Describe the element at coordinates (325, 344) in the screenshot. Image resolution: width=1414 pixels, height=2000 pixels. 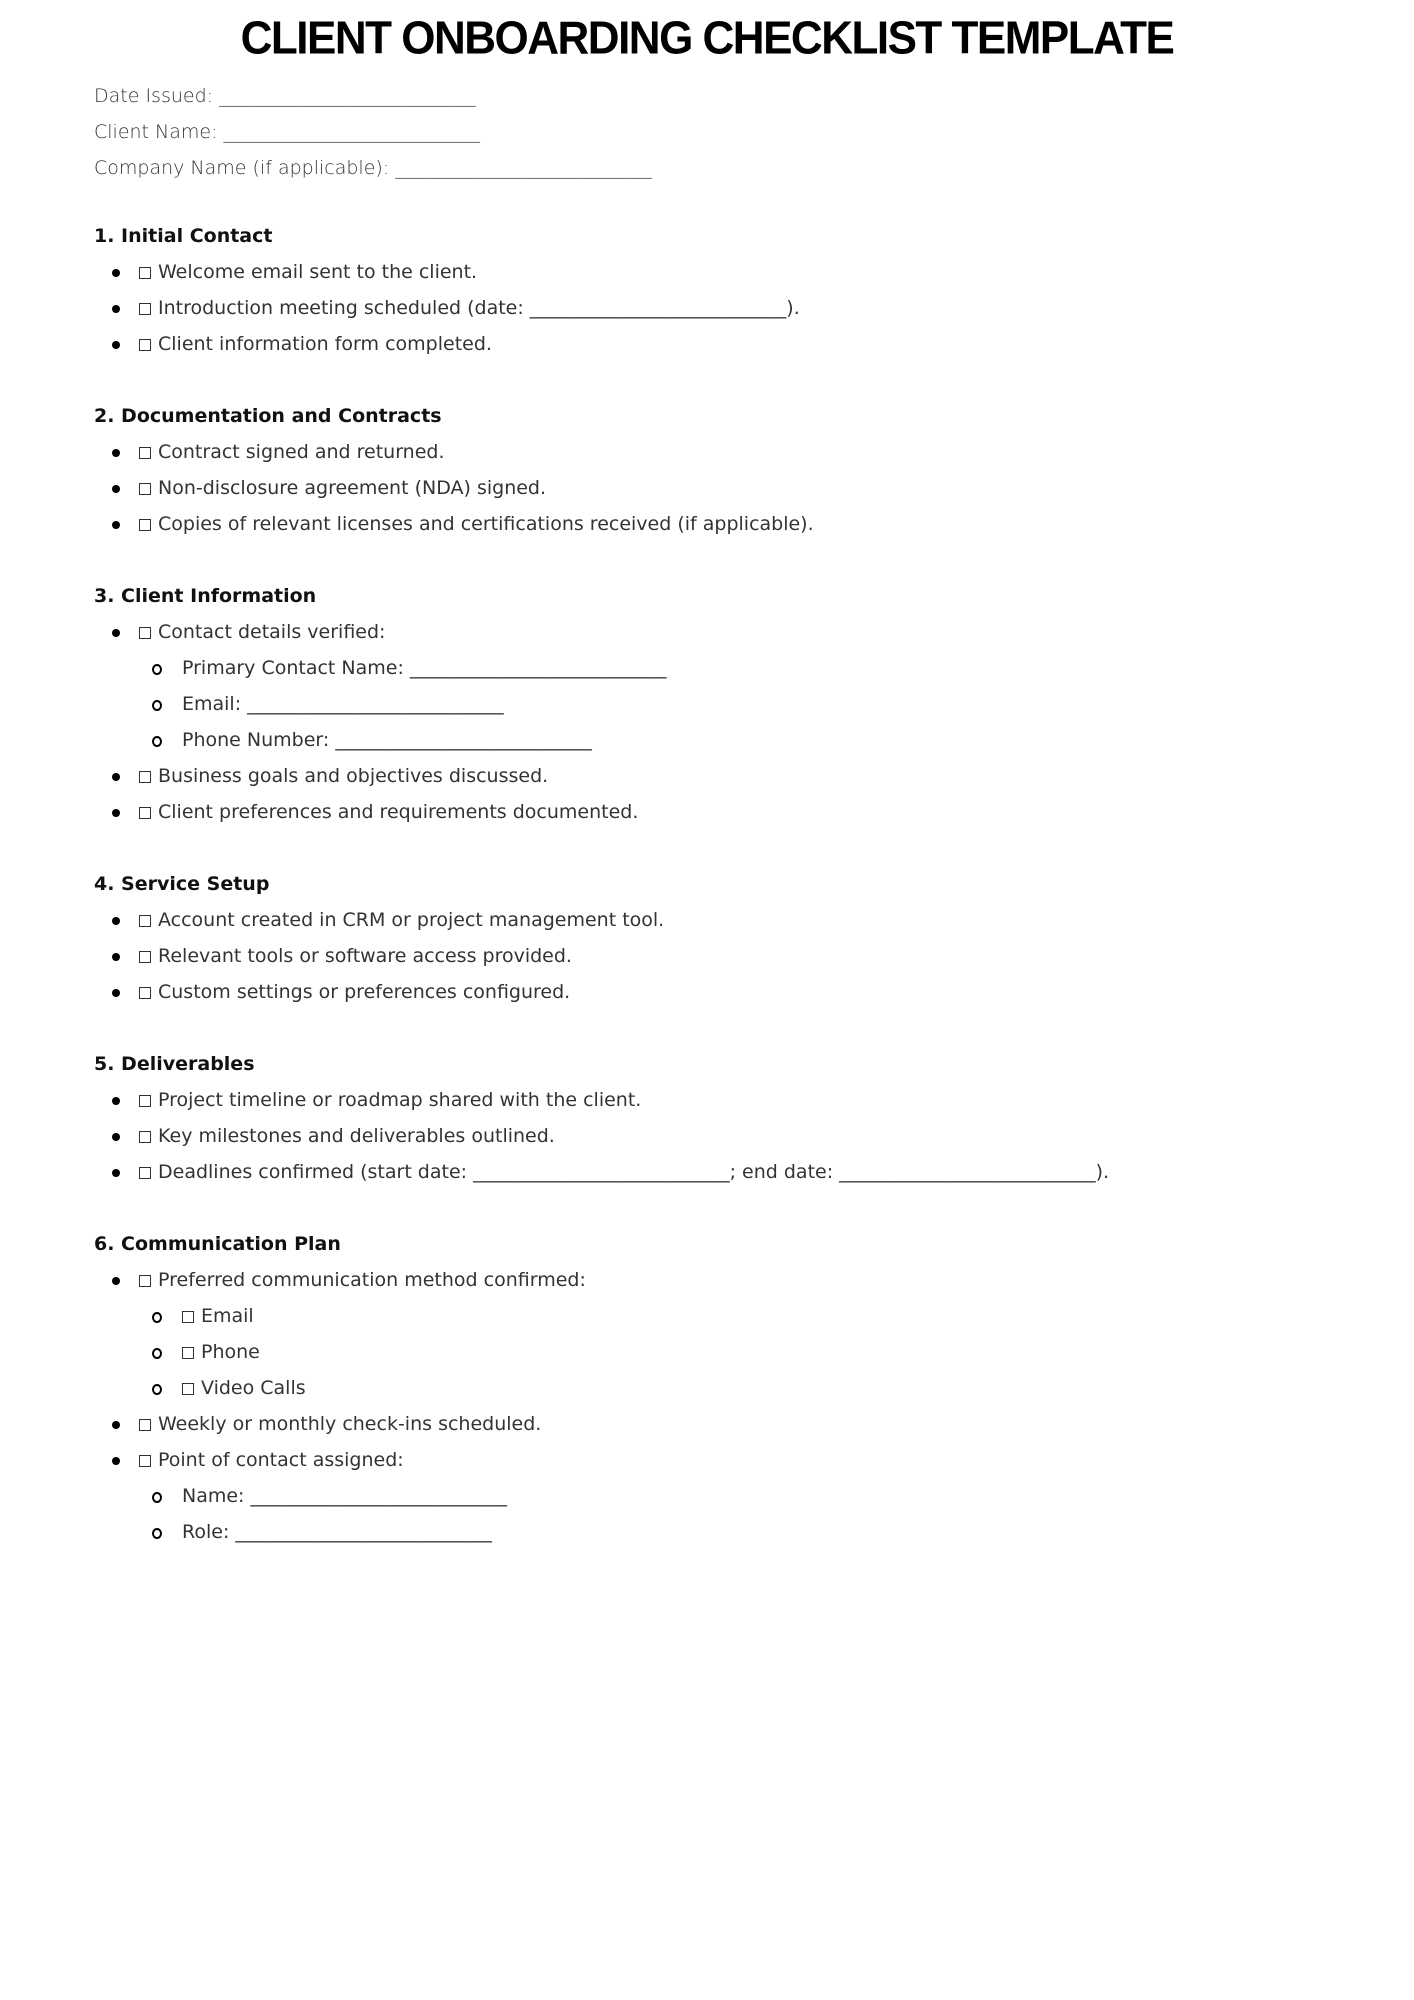
I see `checklist-item-label: Client information form completed.` at that location.